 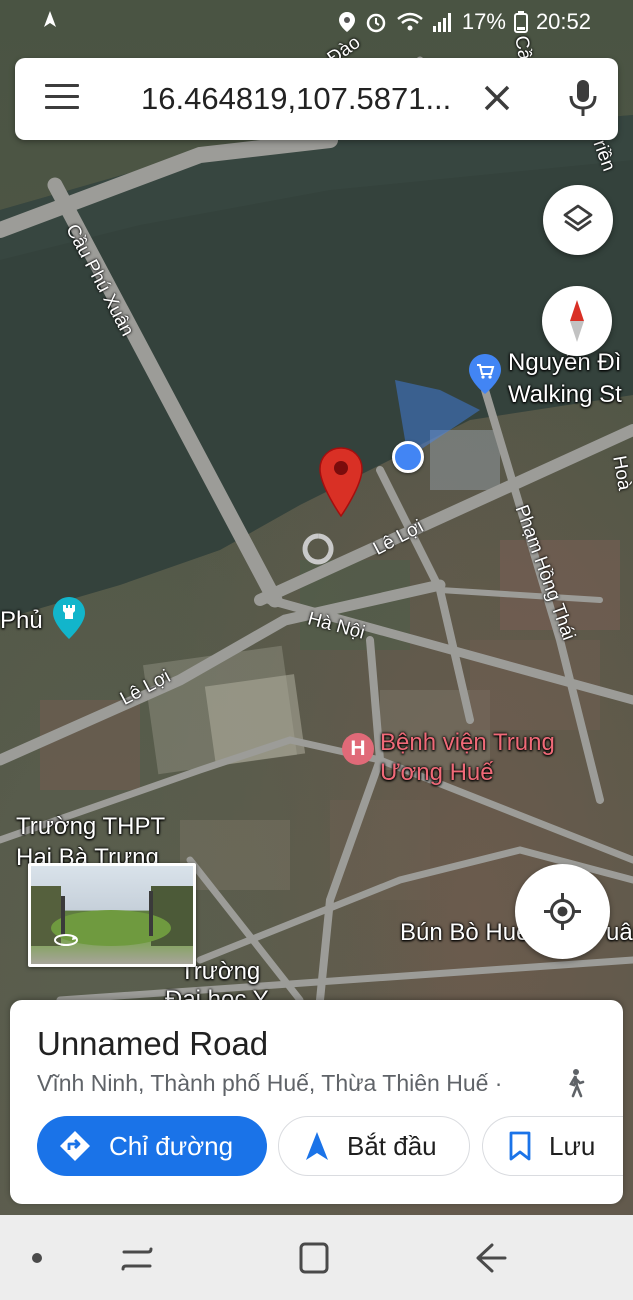 What do you see at coordinates (619, 932) in the screenshot?
I see `poi-restaurant-label-tail: uân` at bounding box center [619, 932].